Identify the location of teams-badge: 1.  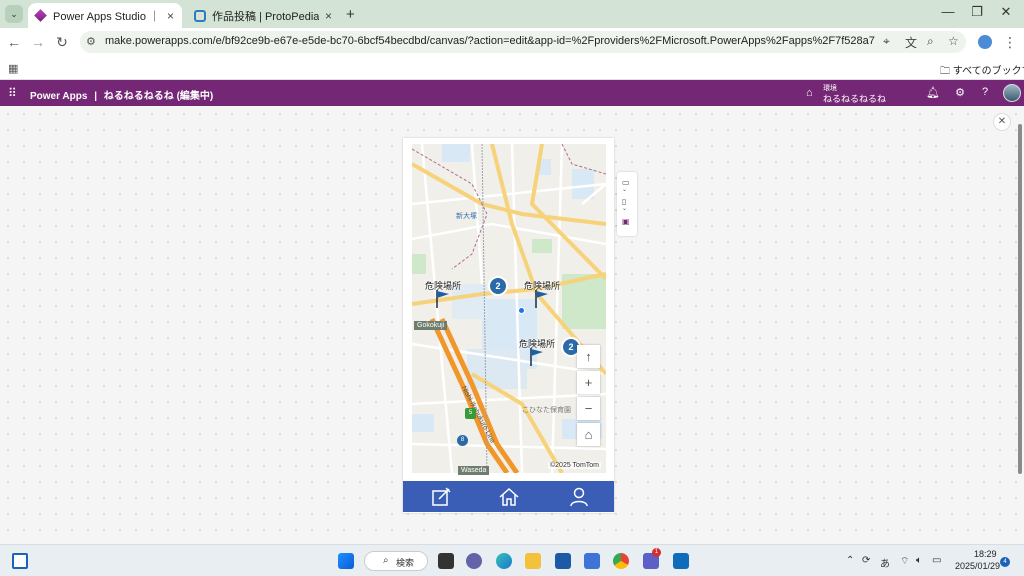
(656, 552).